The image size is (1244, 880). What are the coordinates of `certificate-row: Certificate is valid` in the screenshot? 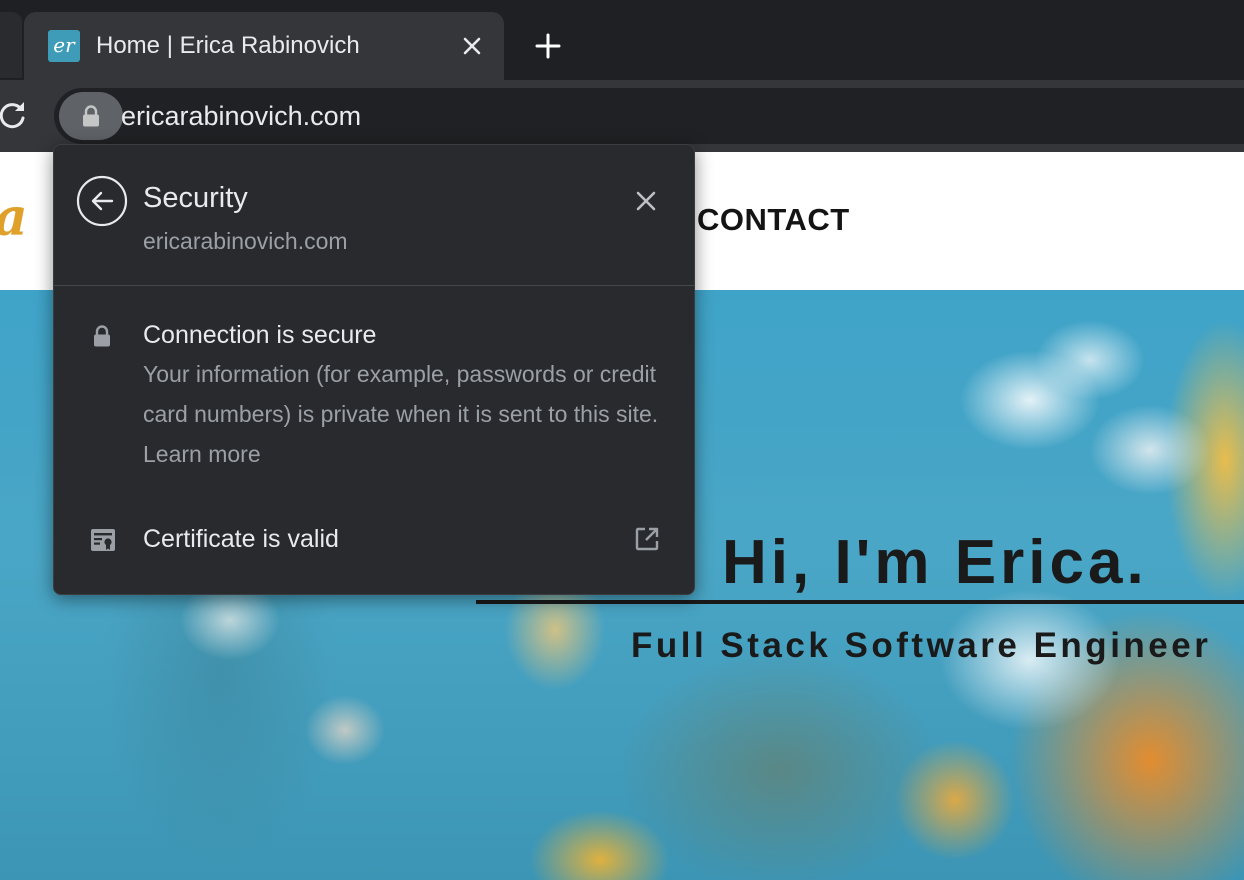 It's located at (374, 539).